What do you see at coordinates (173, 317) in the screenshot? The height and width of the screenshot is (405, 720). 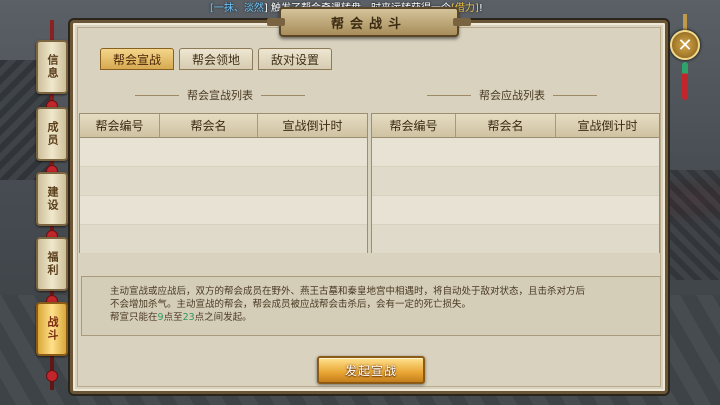 I see `notes-text: 点至` at bounding box center [173, 317].